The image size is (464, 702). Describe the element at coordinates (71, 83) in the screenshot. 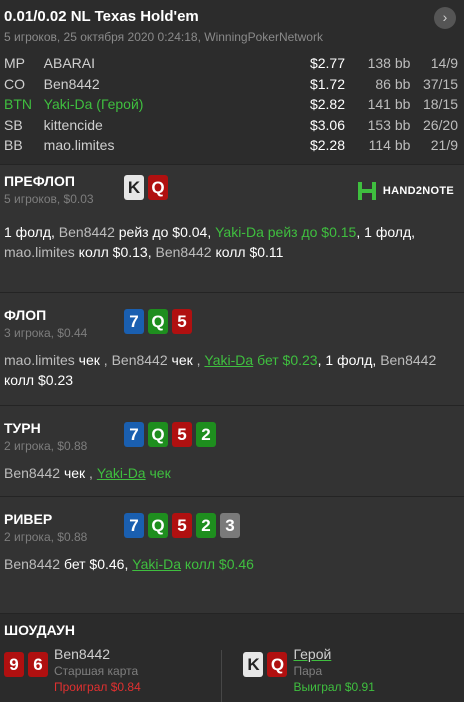

I see `player-nick: Ben8442` at that location.